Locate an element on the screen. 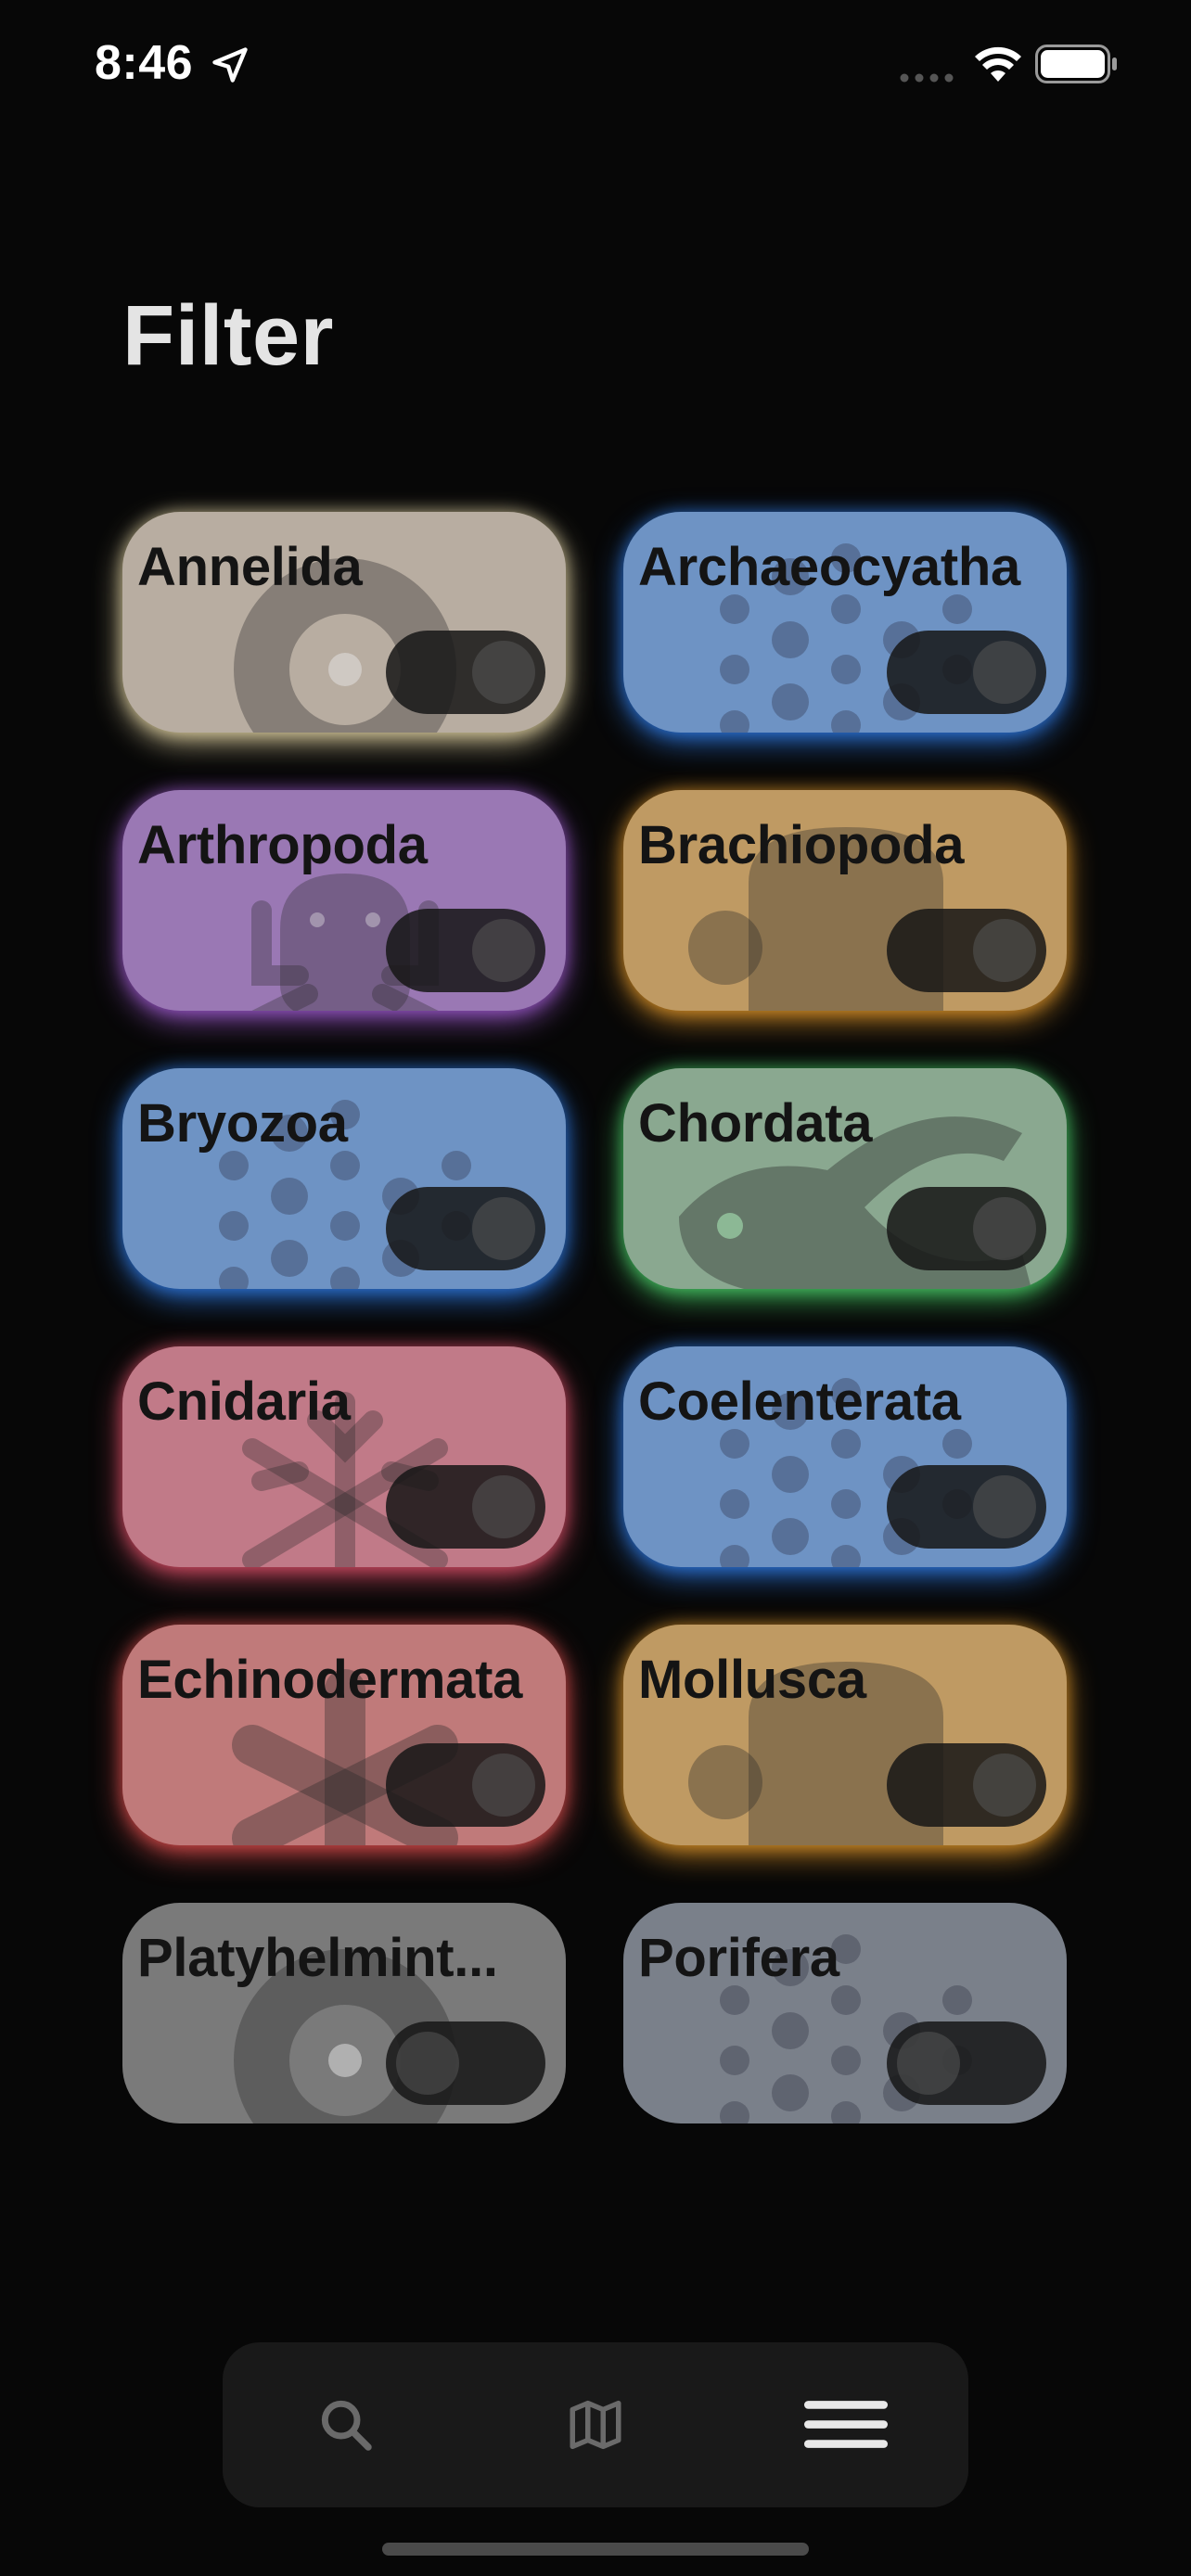  map-icon is located at coordinates (595, 2425).